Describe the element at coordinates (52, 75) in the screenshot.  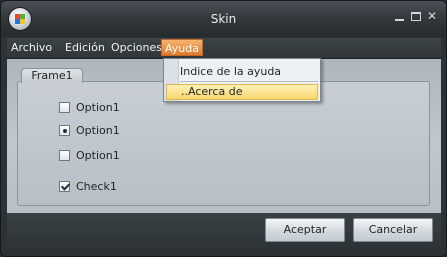
I see `frame-label: Frame1` at that location.